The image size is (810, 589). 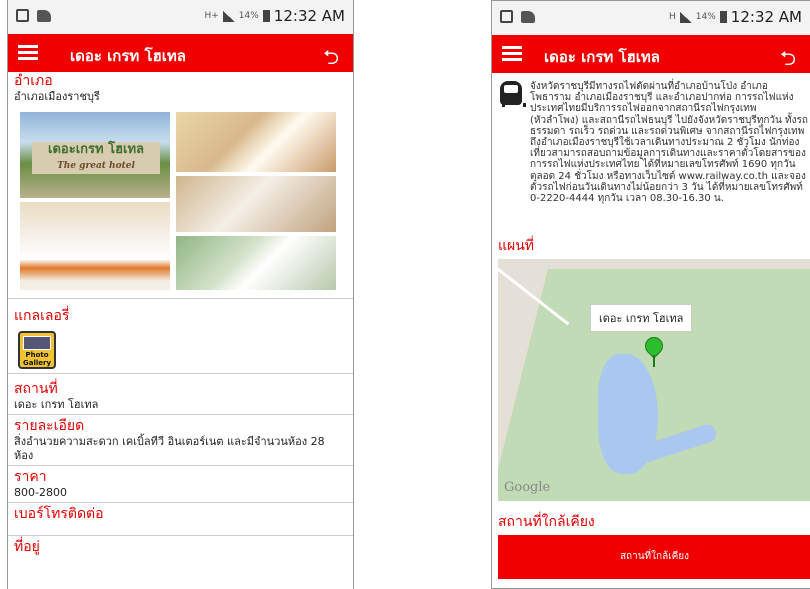 What do you see at coordinates (651, 18) in the screenshot?
I see `status-bar: H 14% 12:32 AM` at bounding box center [651, 18].